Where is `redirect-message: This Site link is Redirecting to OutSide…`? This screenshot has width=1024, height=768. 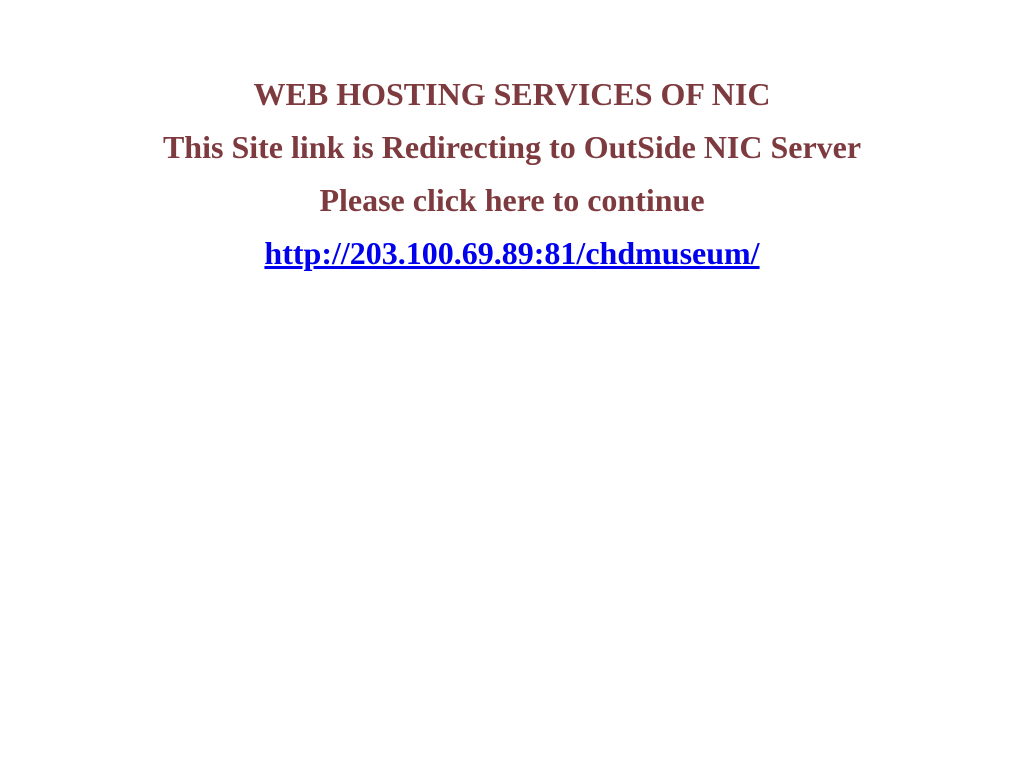
redirect-message: This Site link is Redirecting to OutSide… is located at coordinates (512, 147).